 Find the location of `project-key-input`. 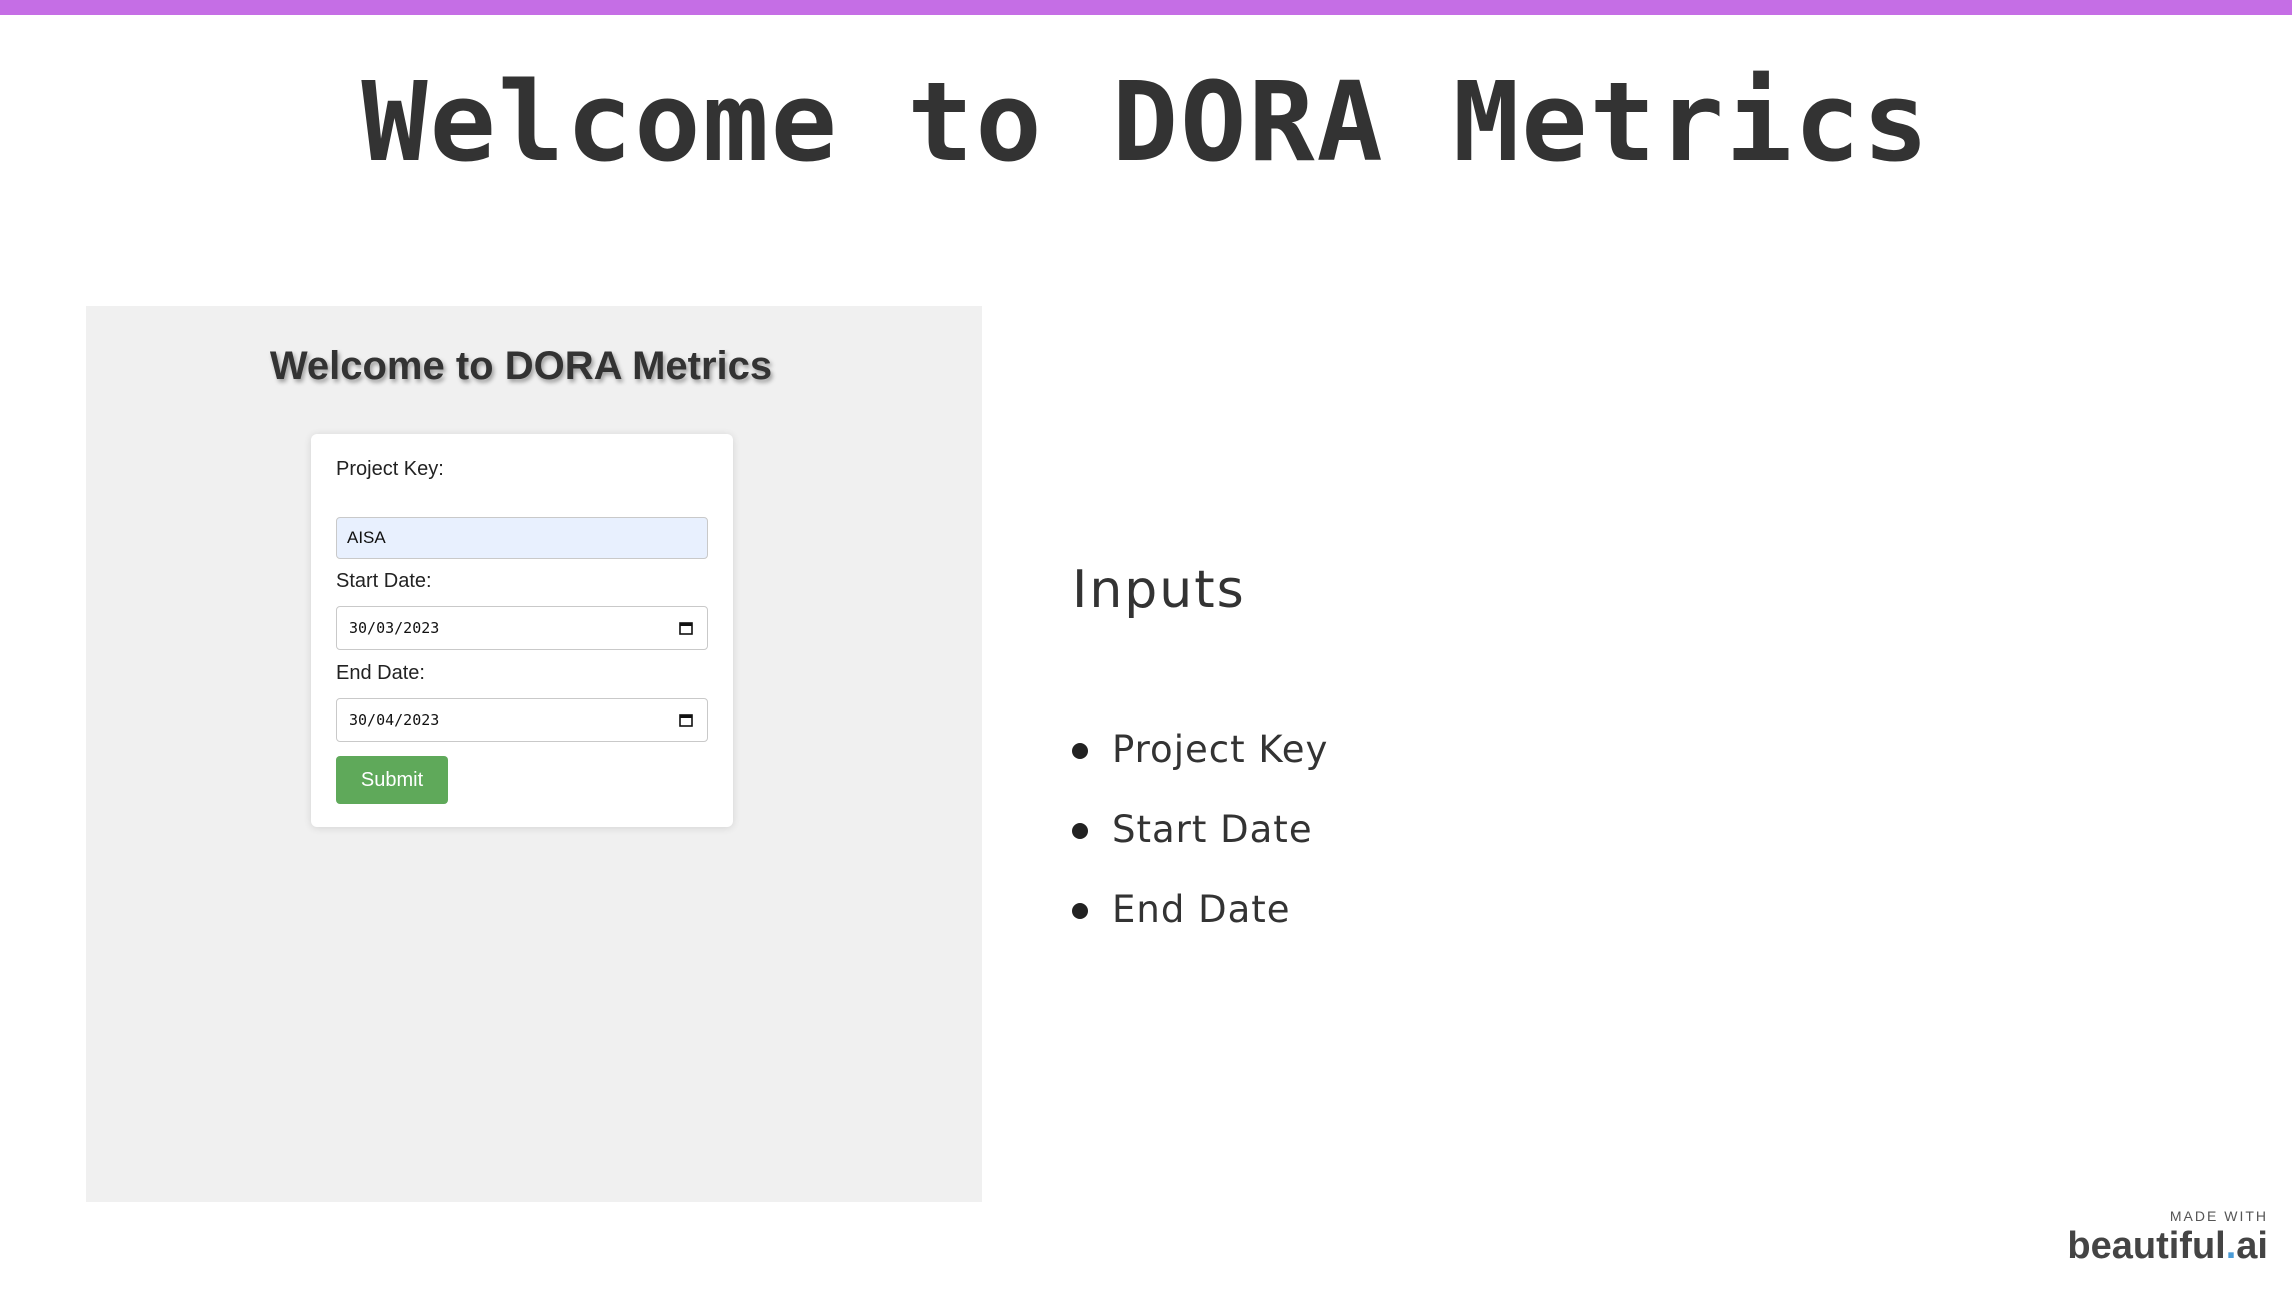

project-key-input is located at coordinates (522, 538).